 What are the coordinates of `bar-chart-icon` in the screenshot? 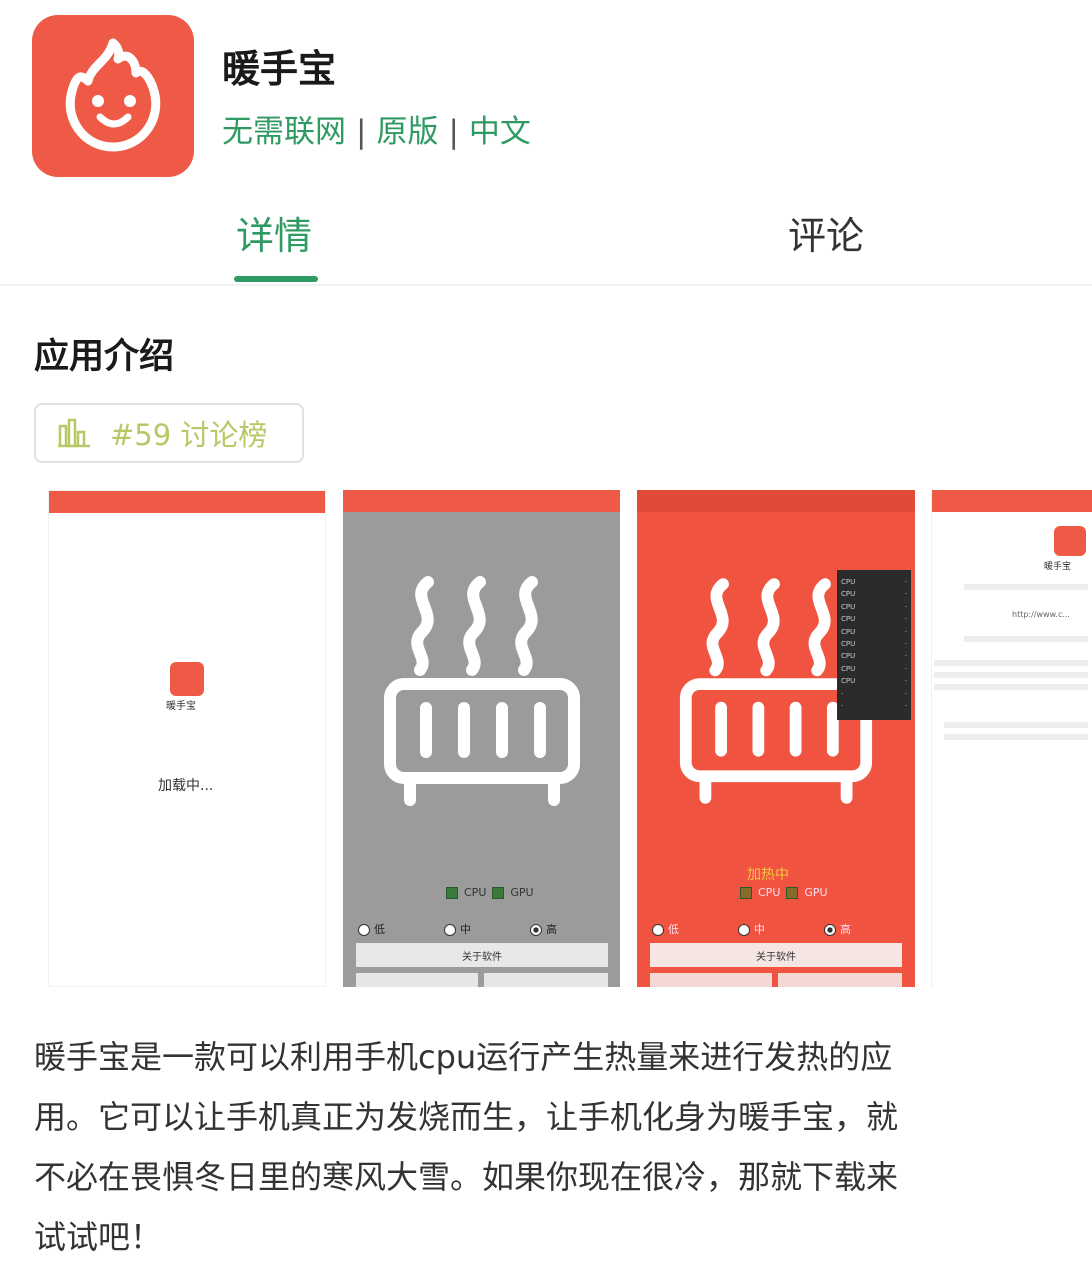 It's located at (74, 433).